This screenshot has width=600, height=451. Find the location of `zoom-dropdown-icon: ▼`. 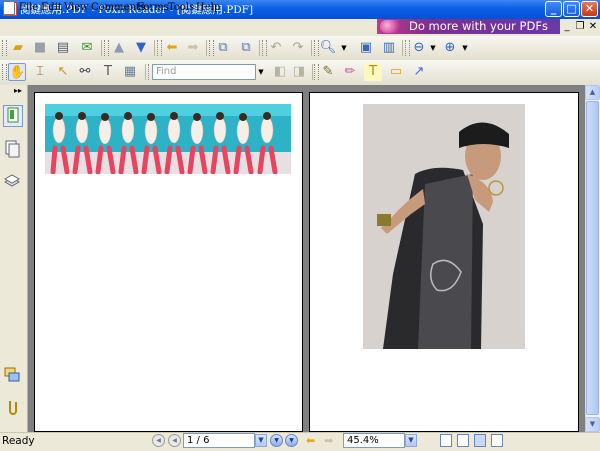

zoom-dropdown-icon: ▼ is located at coordinates (411, 440).